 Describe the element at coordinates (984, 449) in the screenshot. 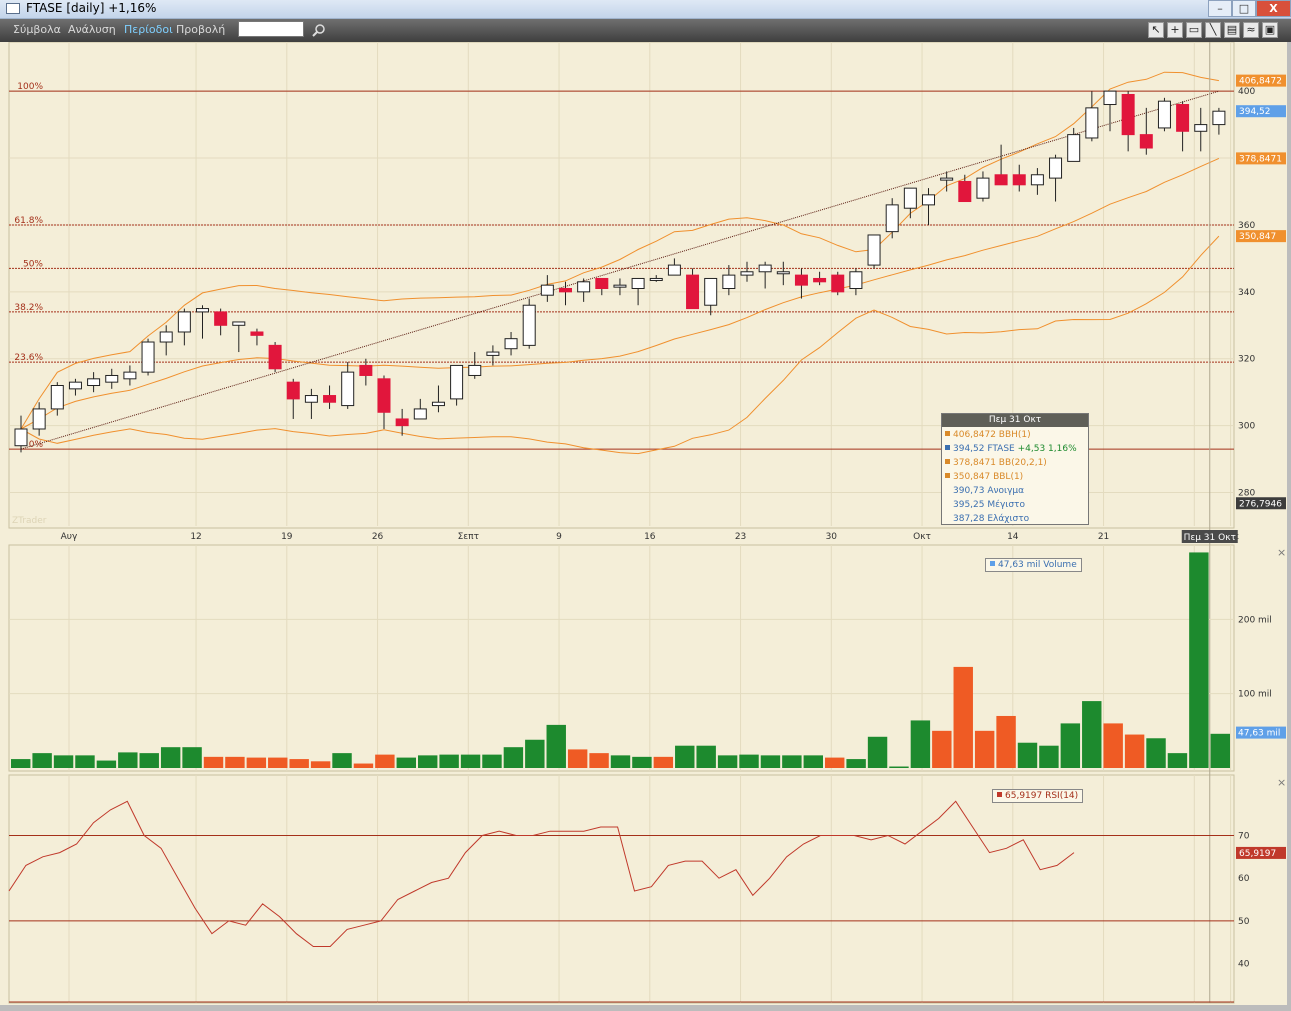

I see `tooltip-text: 394,52 FTASE` at that location.